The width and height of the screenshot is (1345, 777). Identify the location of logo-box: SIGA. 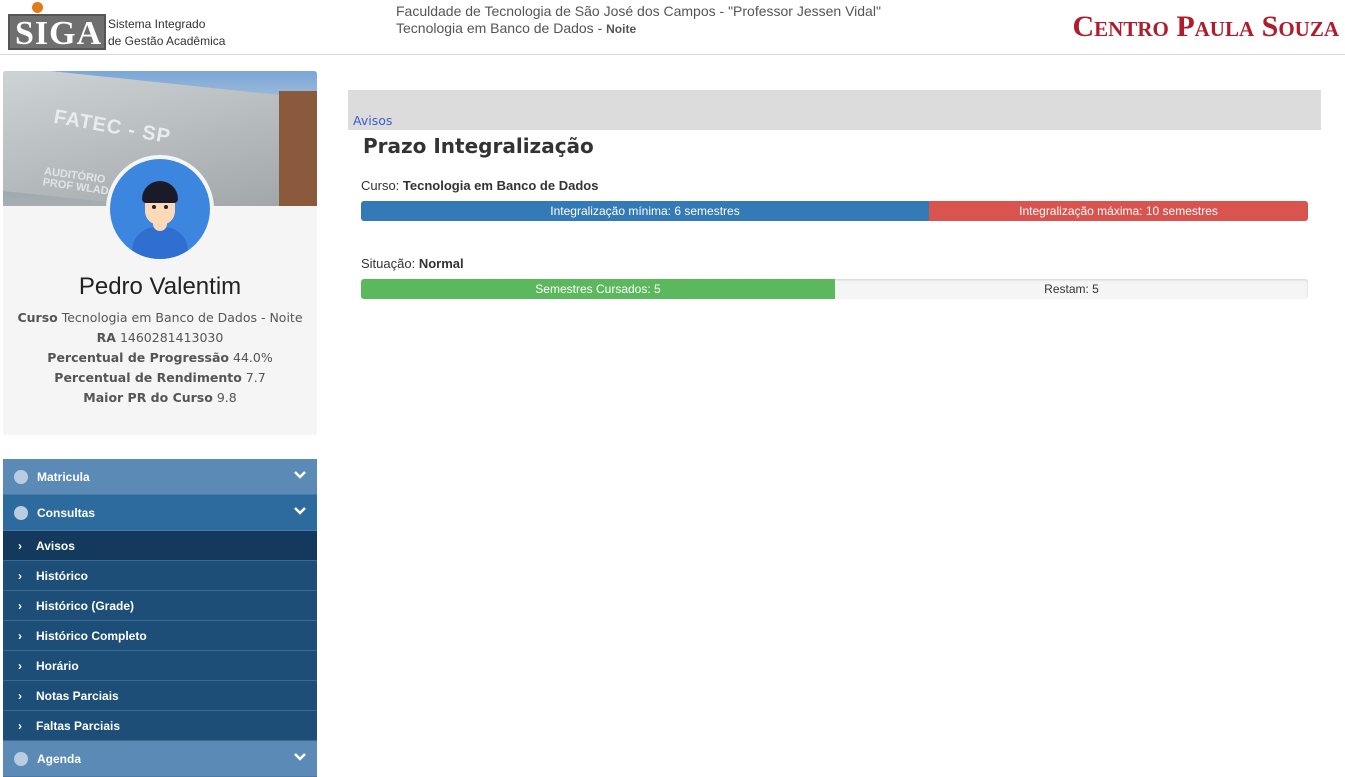
(57, 33).